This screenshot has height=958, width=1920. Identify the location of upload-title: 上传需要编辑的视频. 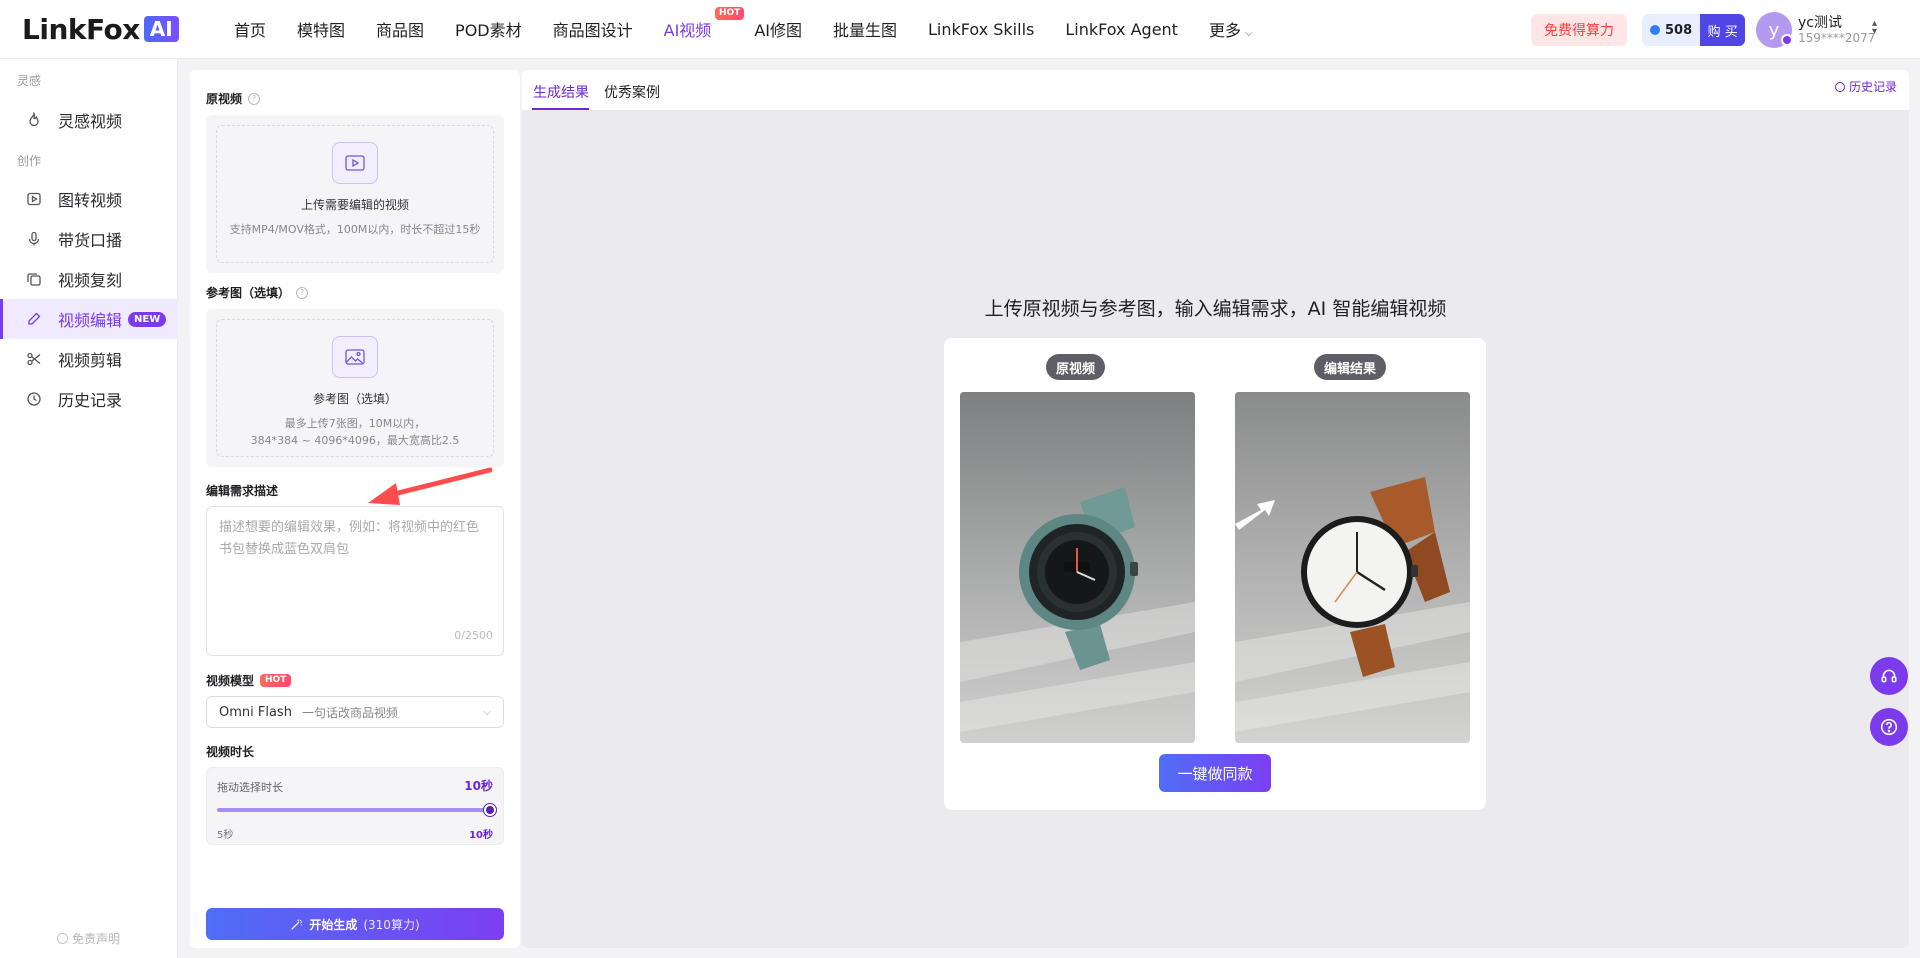
(354, 205).